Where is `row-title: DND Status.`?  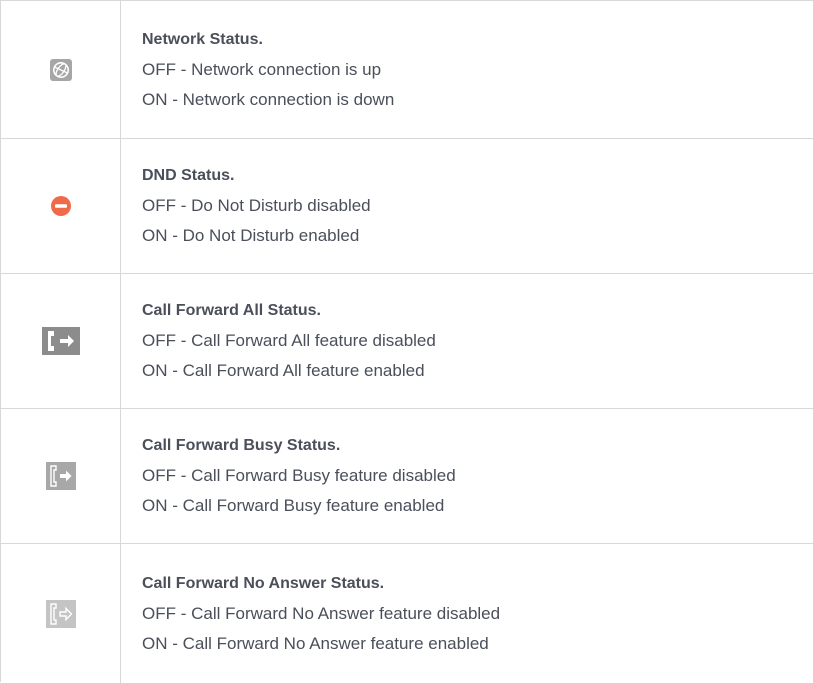
row-title: DND Status. is located at coordinates (188, 175).